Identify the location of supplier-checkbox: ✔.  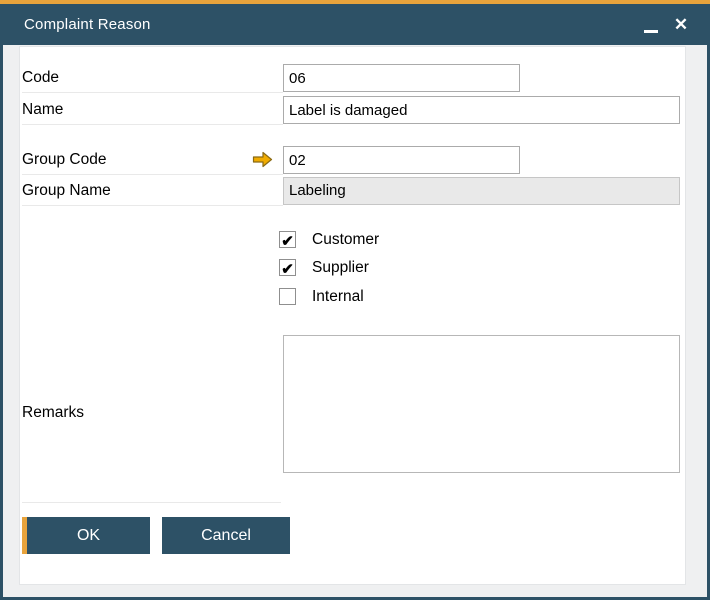
(287, 268).